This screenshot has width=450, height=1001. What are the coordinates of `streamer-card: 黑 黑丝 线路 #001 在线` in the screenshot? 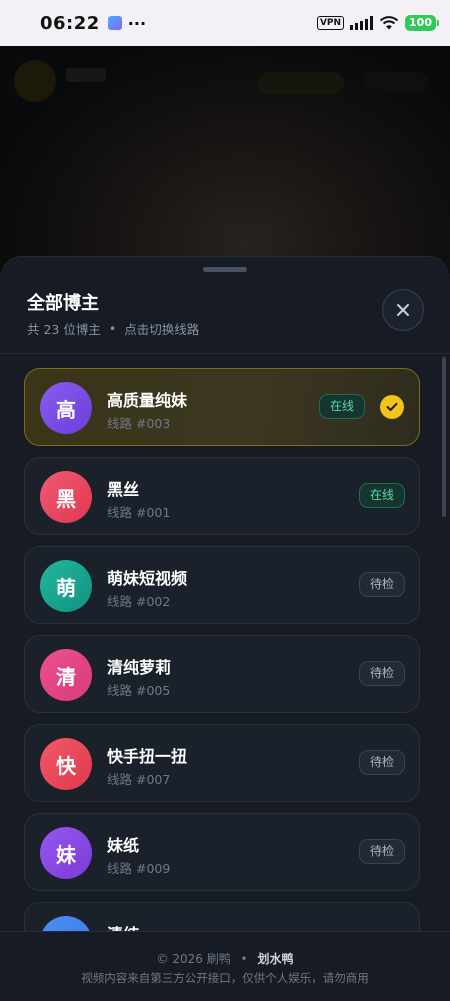 It's located at (222, 496).